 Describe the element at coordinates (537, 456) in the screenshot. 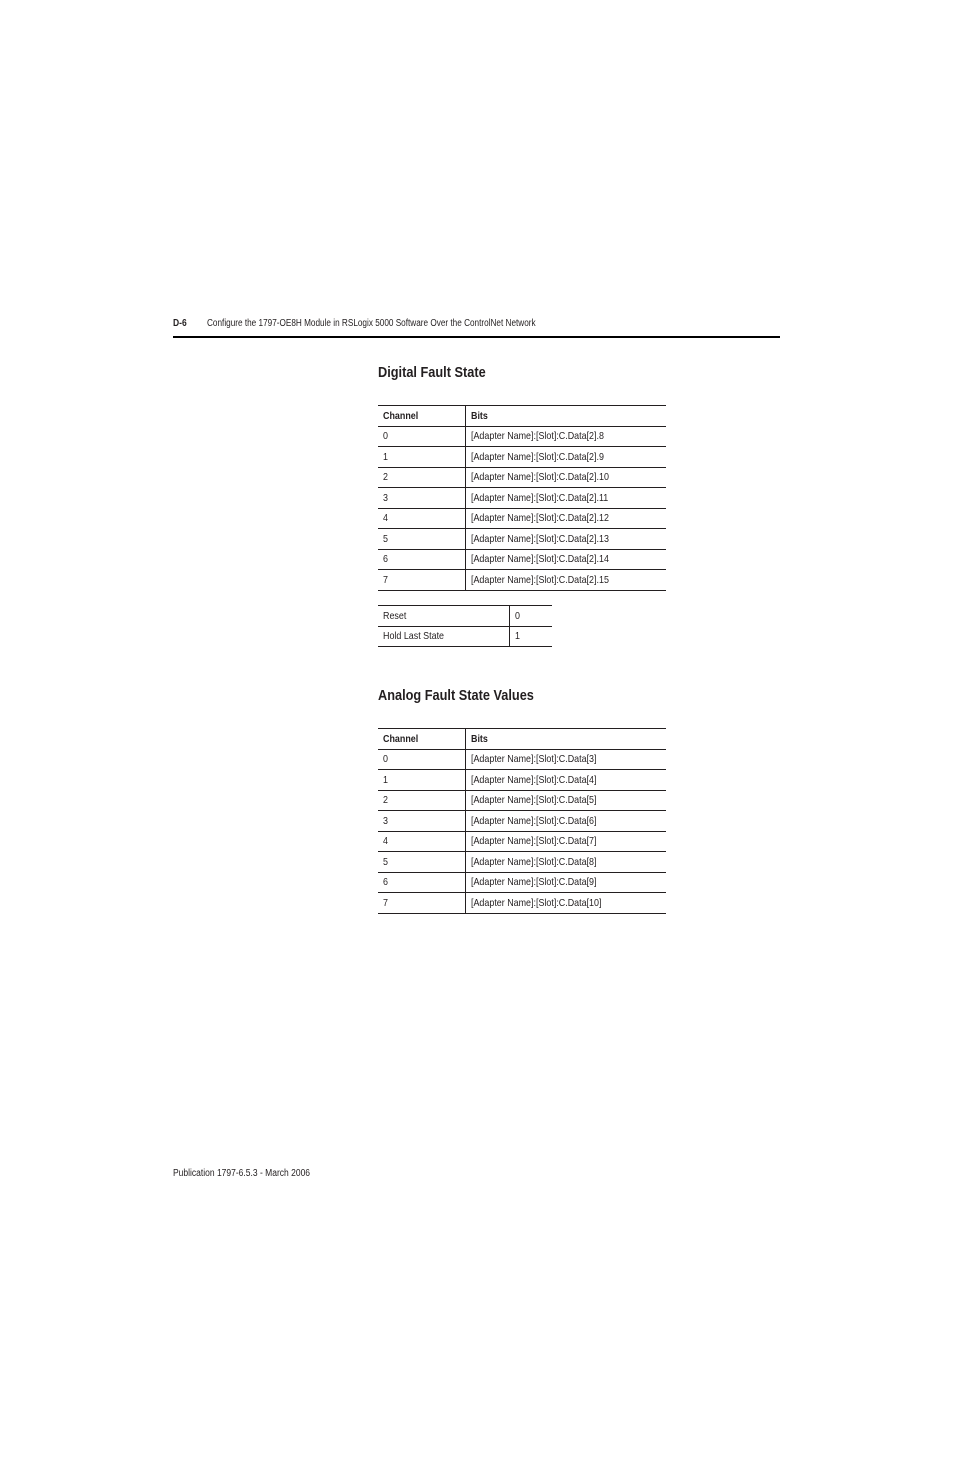

I see `bits-cell-text: [Adapter Name]:[Slot]:C.Data[2].9` at that location.